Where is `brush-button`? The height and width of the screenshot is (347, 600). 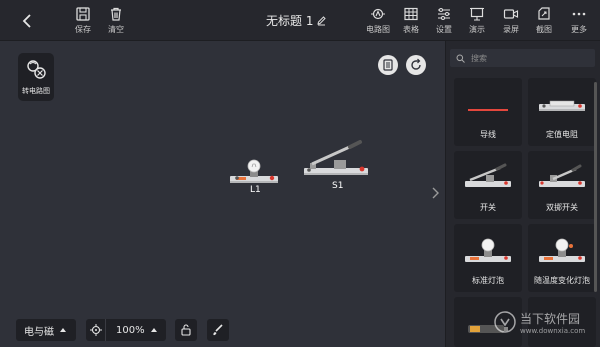 brush-button is located at coordinates (218, 330).